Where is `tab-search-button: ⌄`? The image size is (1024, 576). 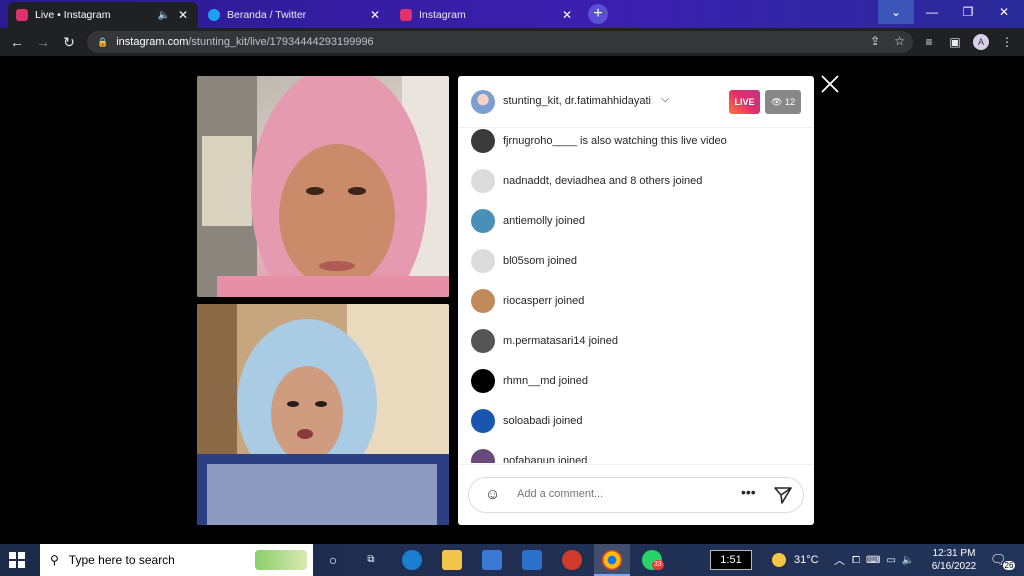
tab-search-button: ⌄ is located at coordinates (896, 12).